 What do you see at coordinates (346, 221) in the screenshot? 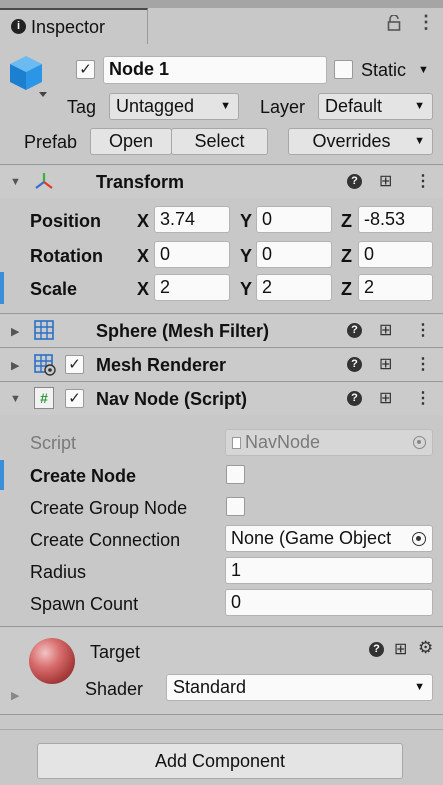
I see `position-z-label: Z` at bounding box center [346, 221].